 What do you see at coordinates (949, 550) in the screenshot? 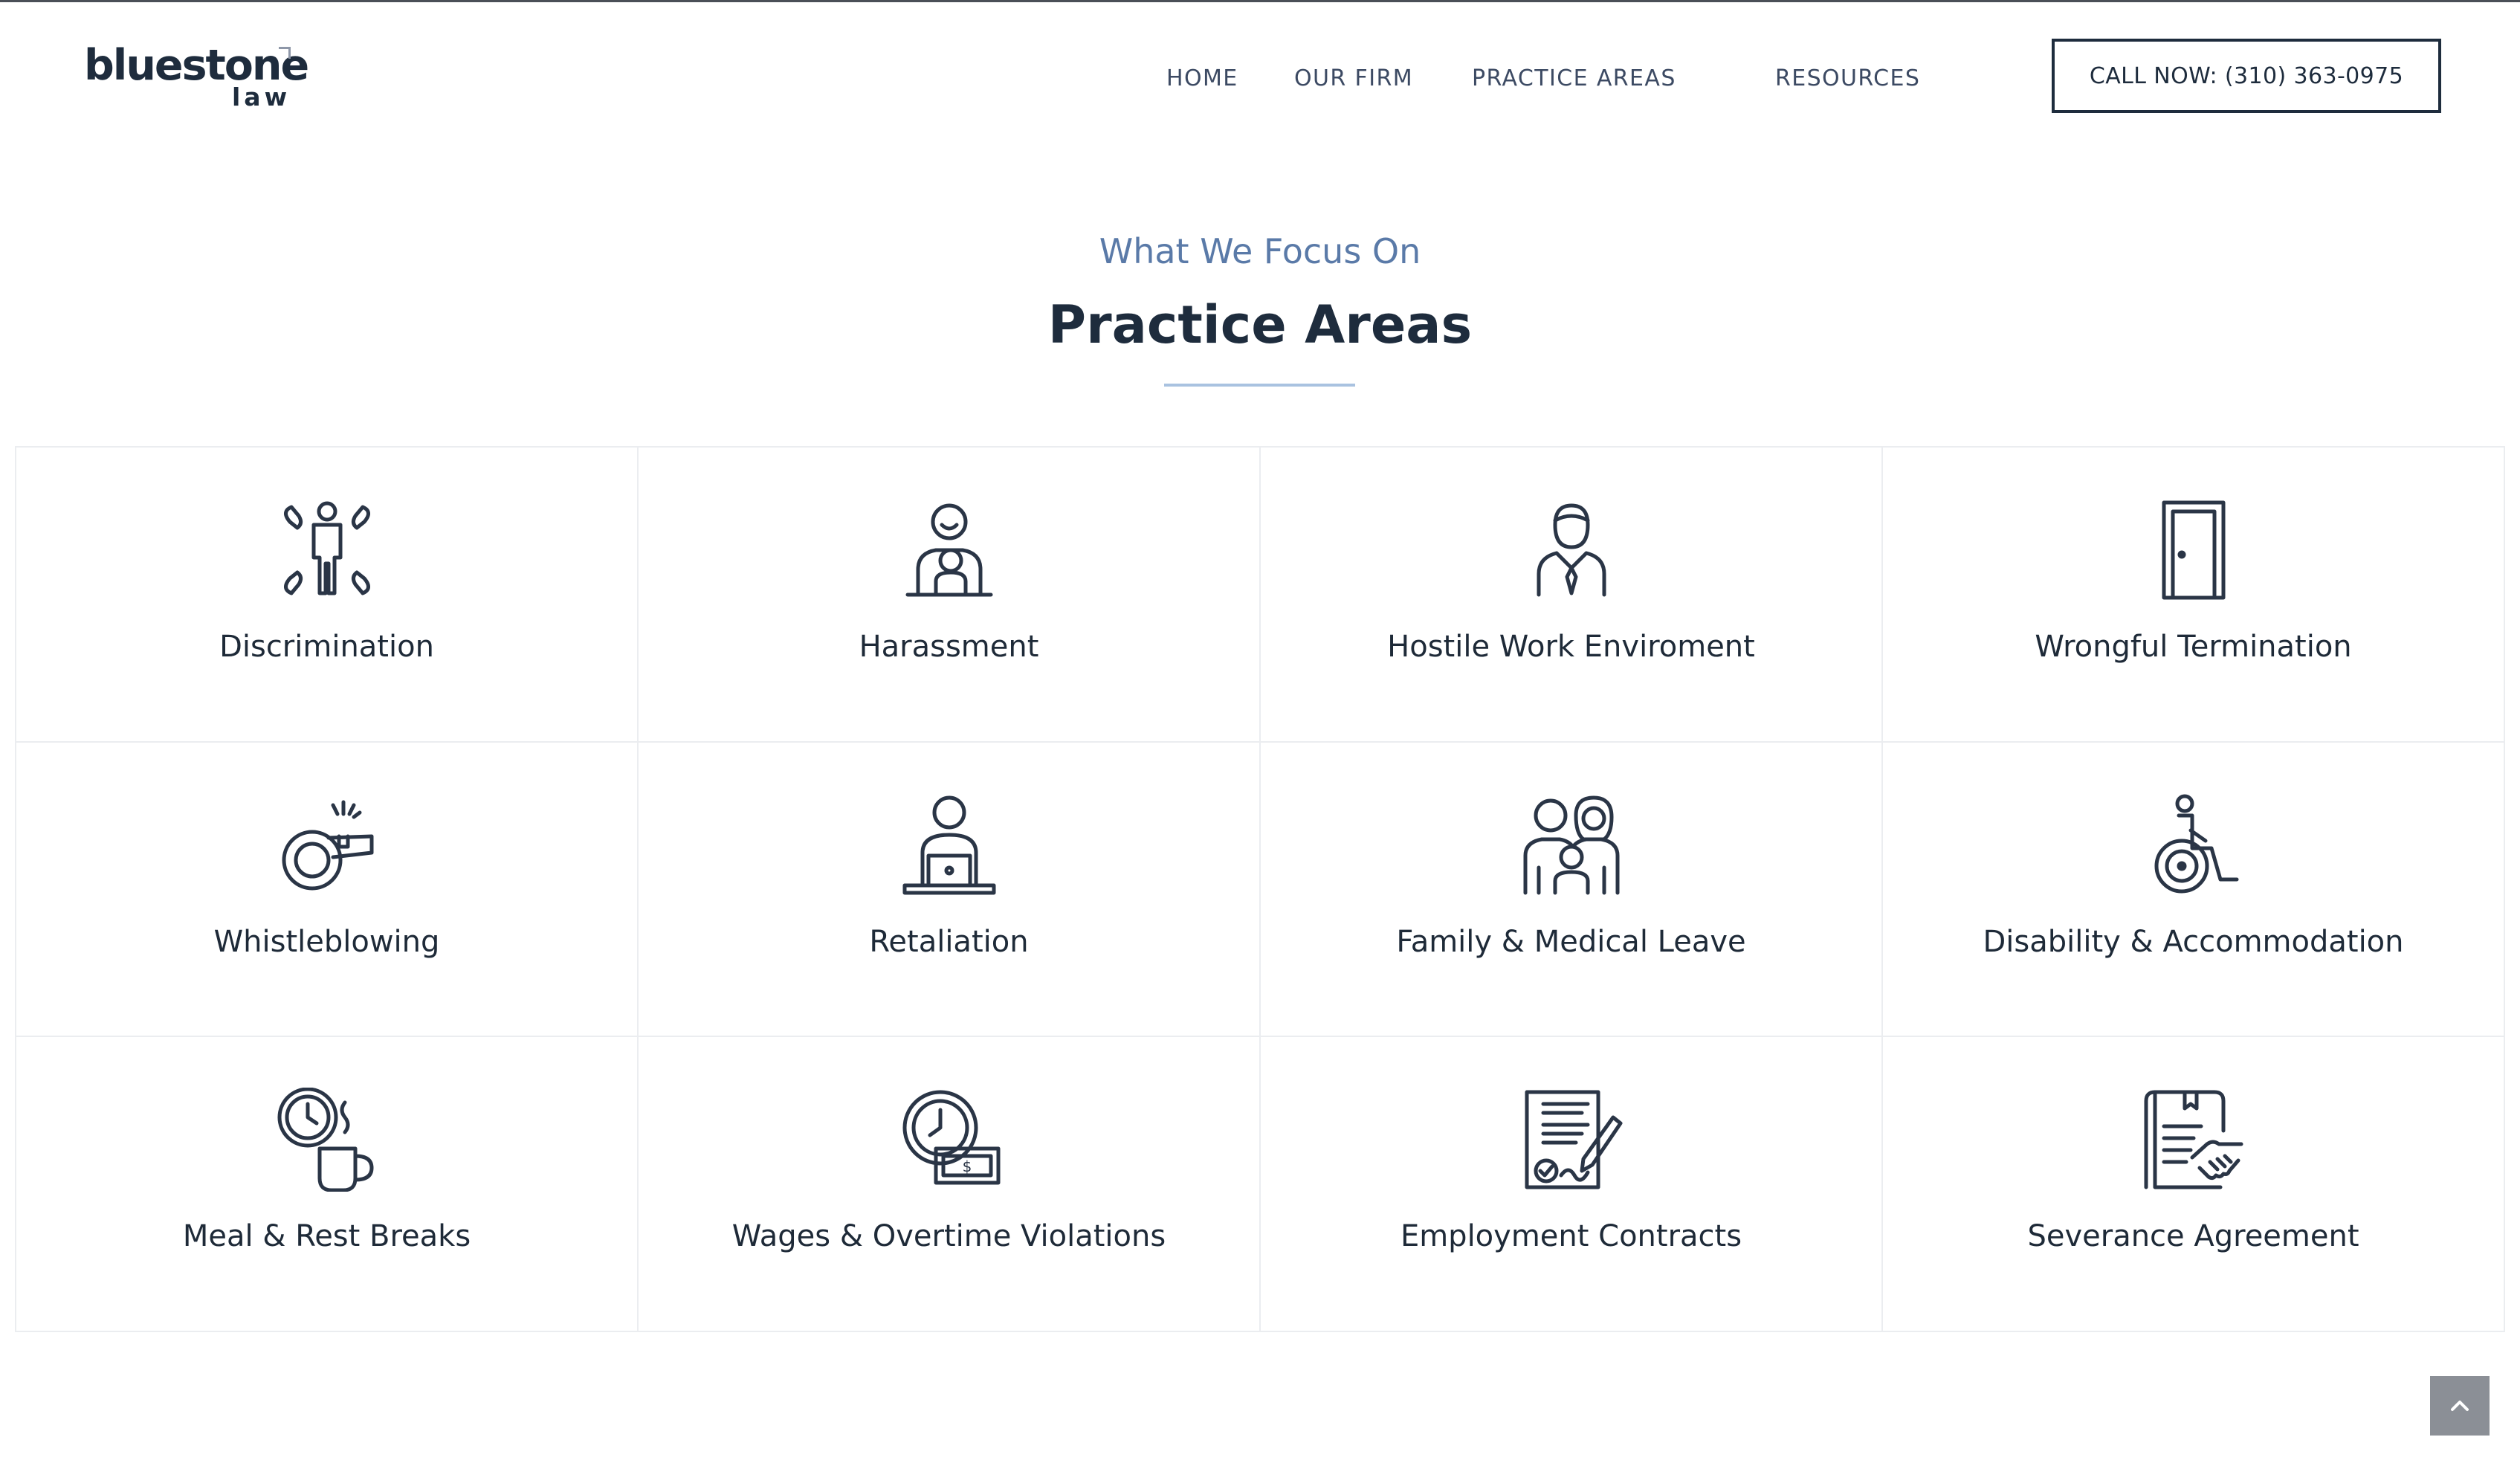
I see `harassment-icon` at bounding box center [949, 550].